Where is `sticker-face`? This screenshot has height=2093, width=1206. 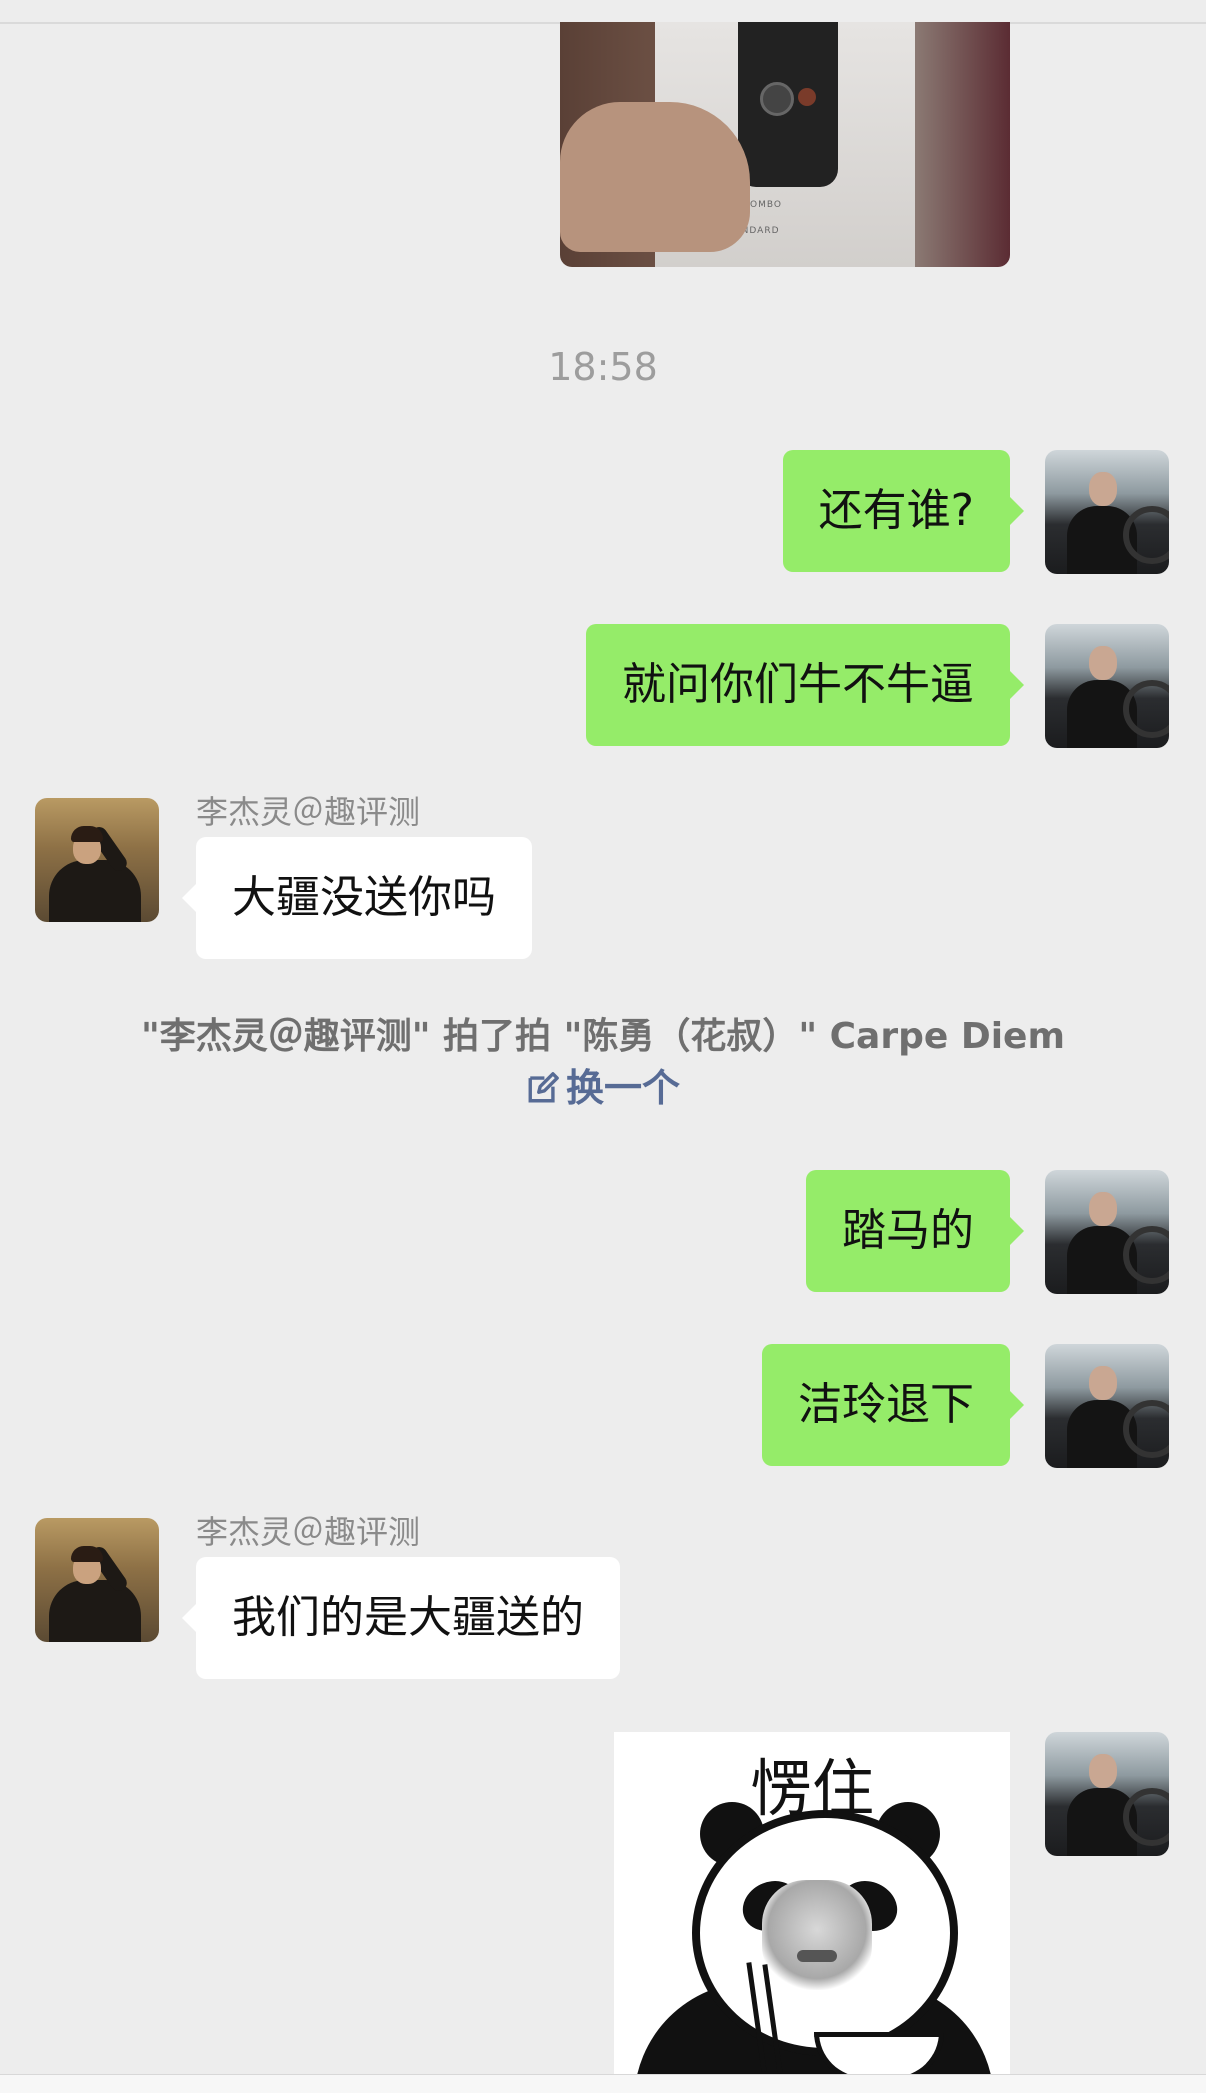
sticker-face is located at coordinates (817, 1935).